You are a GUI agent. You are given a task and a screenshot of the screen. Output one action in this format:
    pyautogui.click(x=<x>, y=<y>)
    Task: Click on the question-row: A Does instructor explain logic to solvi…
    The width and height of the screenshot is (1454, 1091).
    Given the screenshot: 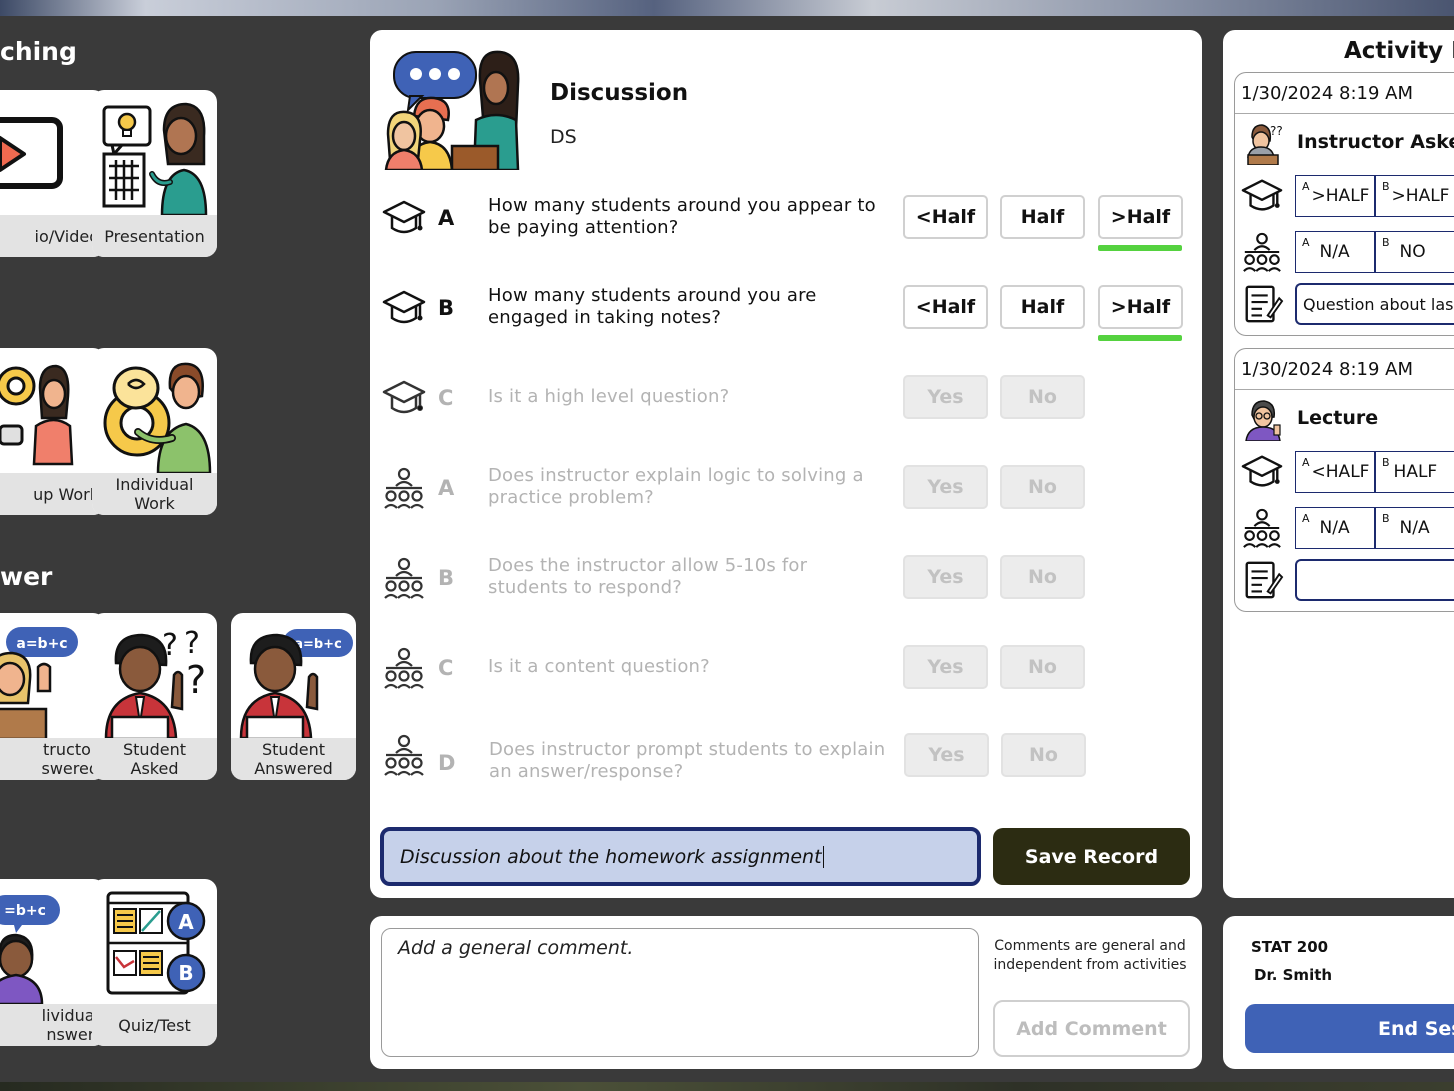 What is the action you would take?
    pyautogui.click(x=786, y=489)
    